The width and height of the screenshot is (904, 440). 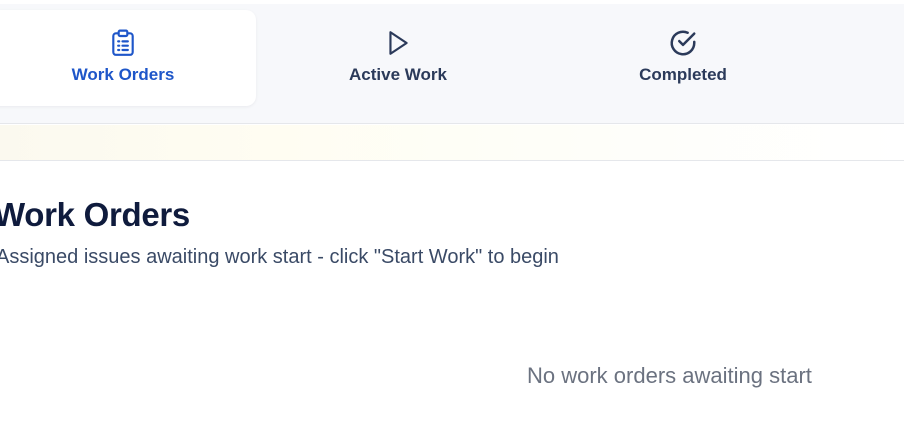 What do you see at coordinates (452, 143) in the screenshot?
I see `banner-strip` at bounding box center [452, 143].